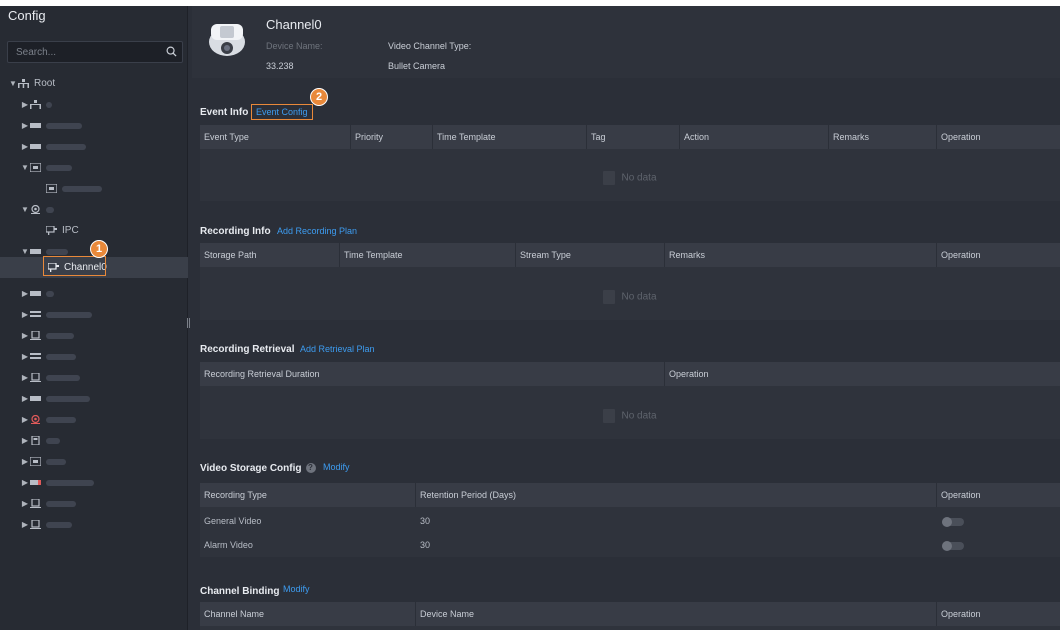 This screenshot has width=1060, height=630. I want to click on video-storage-modify-link: Modify, so click(336, 467).